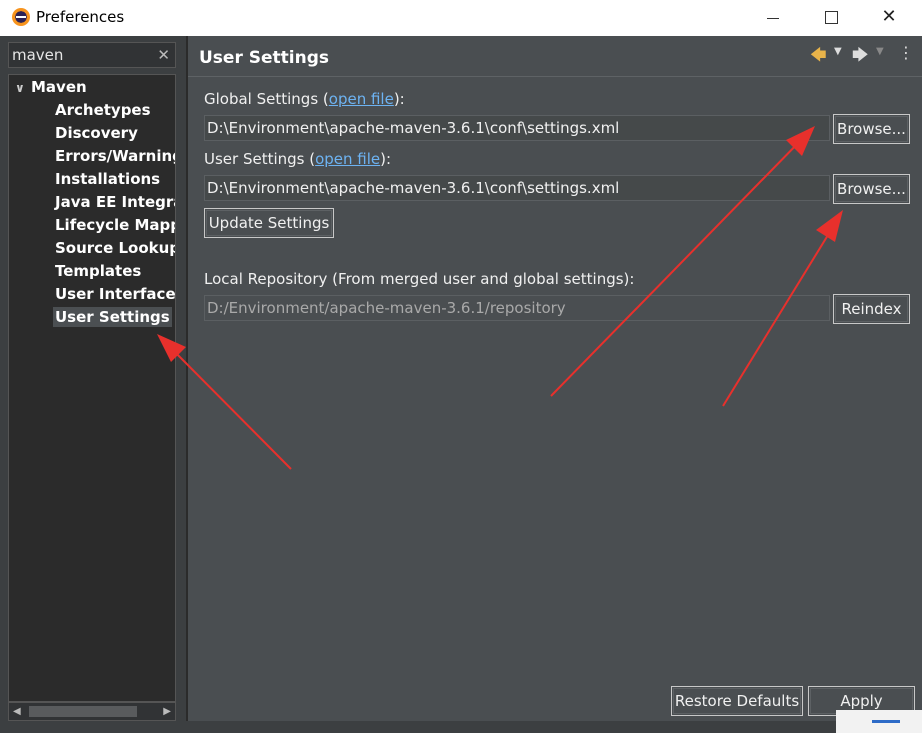  What do you see at coordinates (871, 309) in the screenshot?
I see `reindex-button: Reindex` at bounding box center [871, 309].